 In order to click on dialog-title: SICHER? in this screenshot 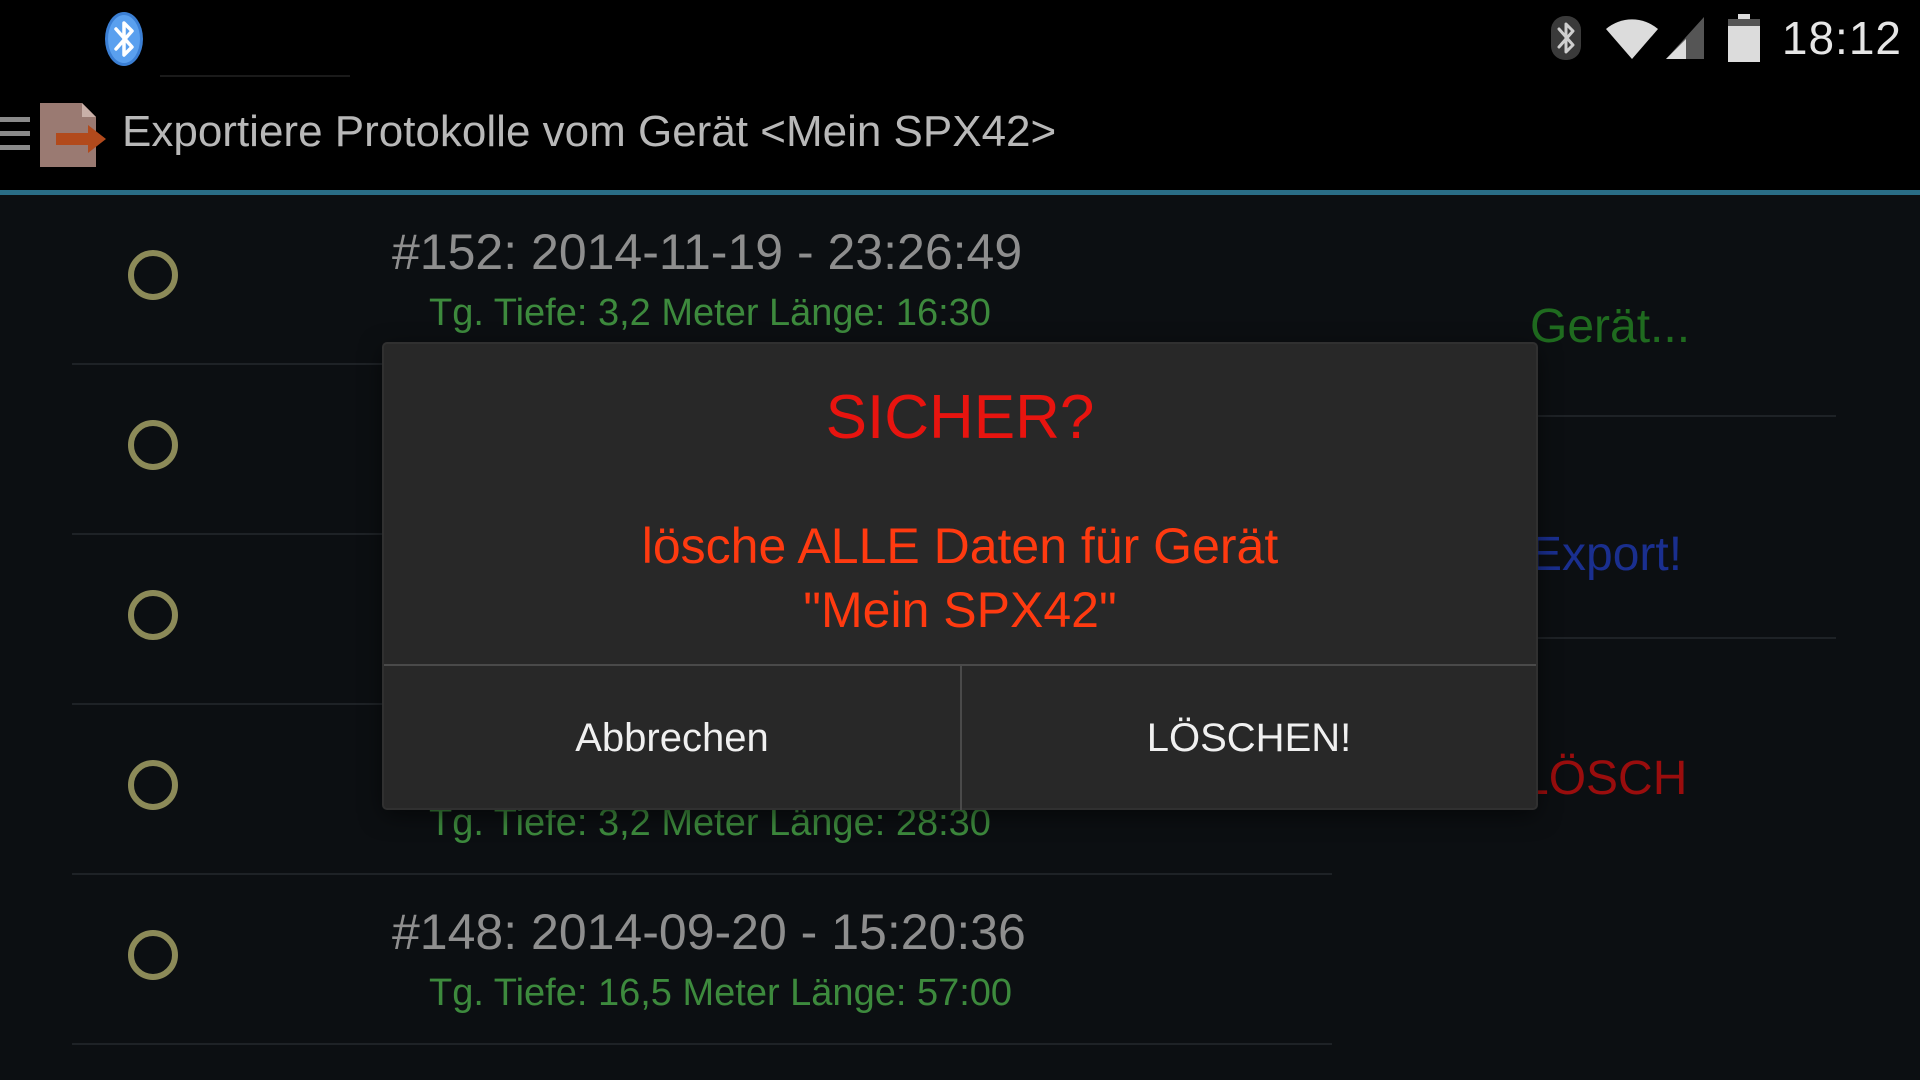, I will do `click(960, 417)`.